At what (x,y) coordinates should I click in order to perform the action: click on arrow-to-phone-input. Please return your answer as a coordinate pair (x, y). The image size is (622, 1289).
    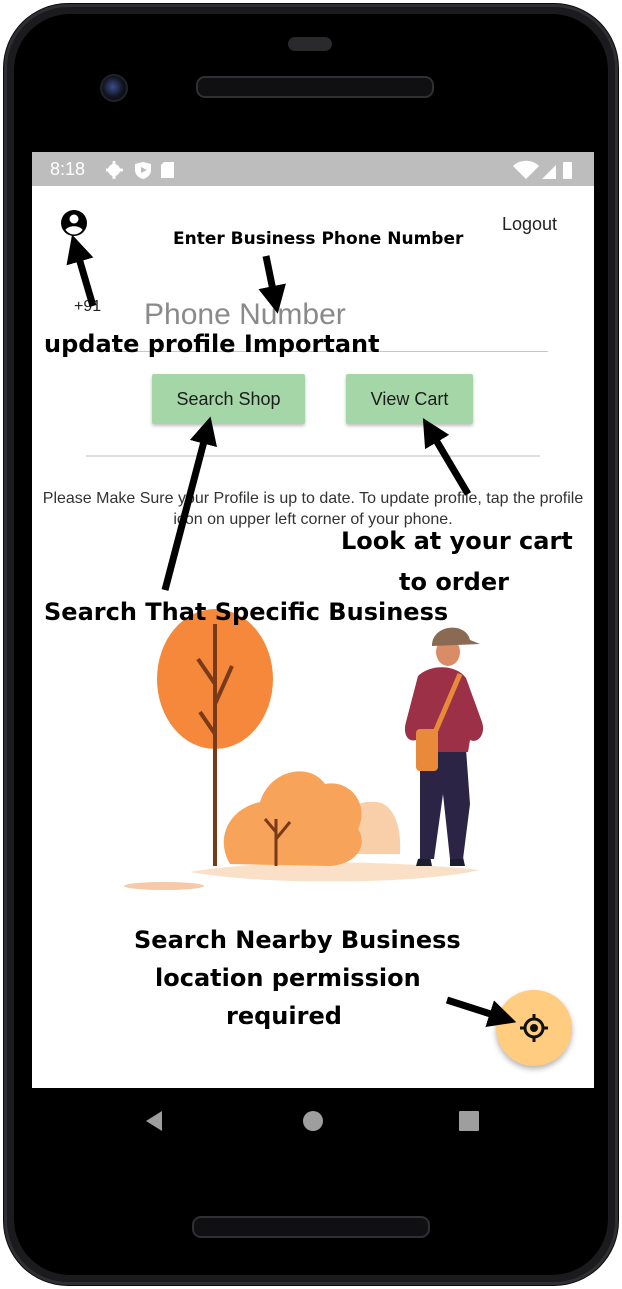
    Looking at the image, I should click on (272, 284).